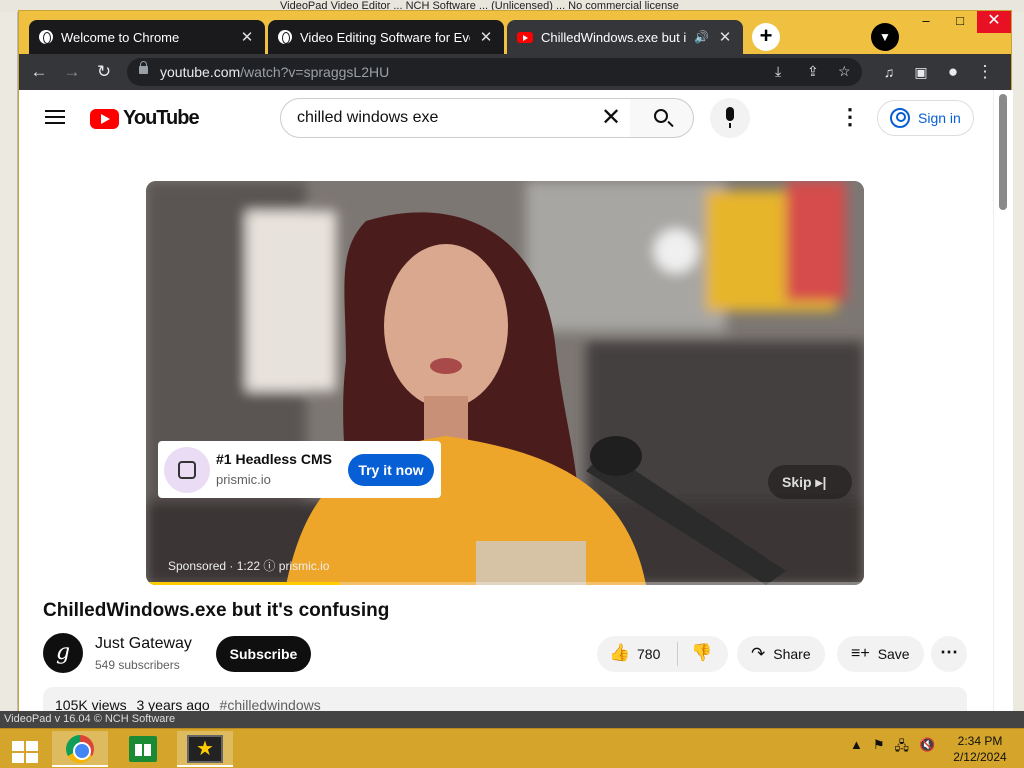  I want to click on url-text: youtube.com/watch?v=spraggsL2HU, so click(274, 72).